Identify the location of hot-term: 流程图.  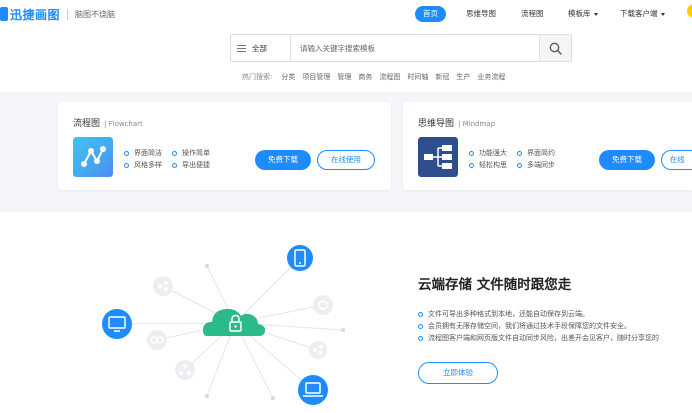
(389, 77).